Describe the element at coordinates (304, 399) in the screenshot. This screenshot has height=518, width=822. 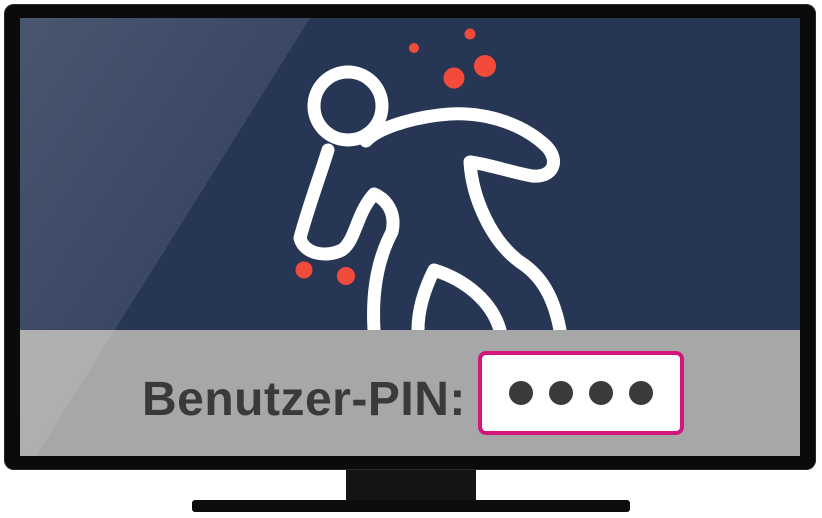
I see `pin-label: Benutzer-PIN:` at that location.